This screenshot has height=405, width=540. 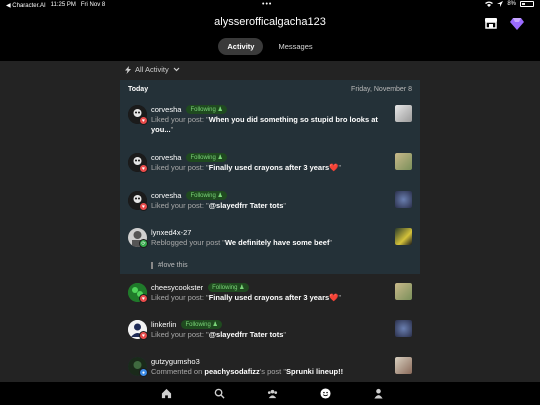 I want to click on reblog-comment: #love this, so click(x=169, y=265).